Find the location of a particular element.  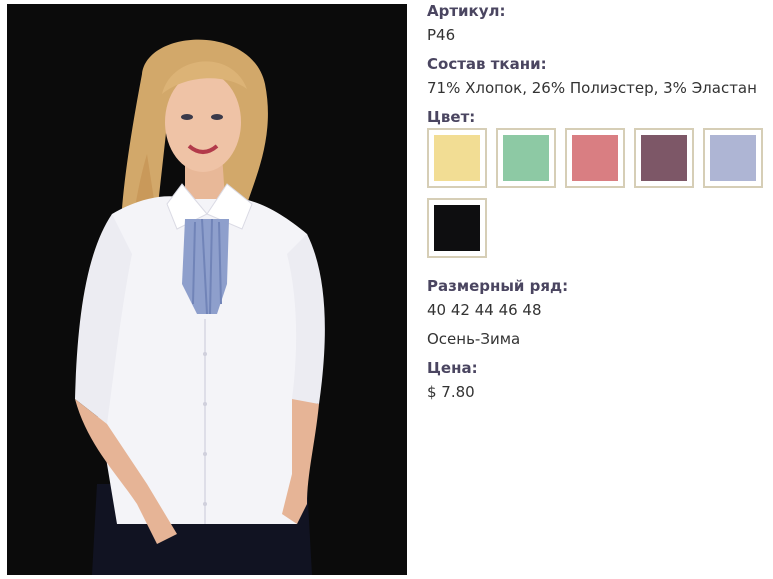

color-swatch-green is located at coordinates (526, 158).